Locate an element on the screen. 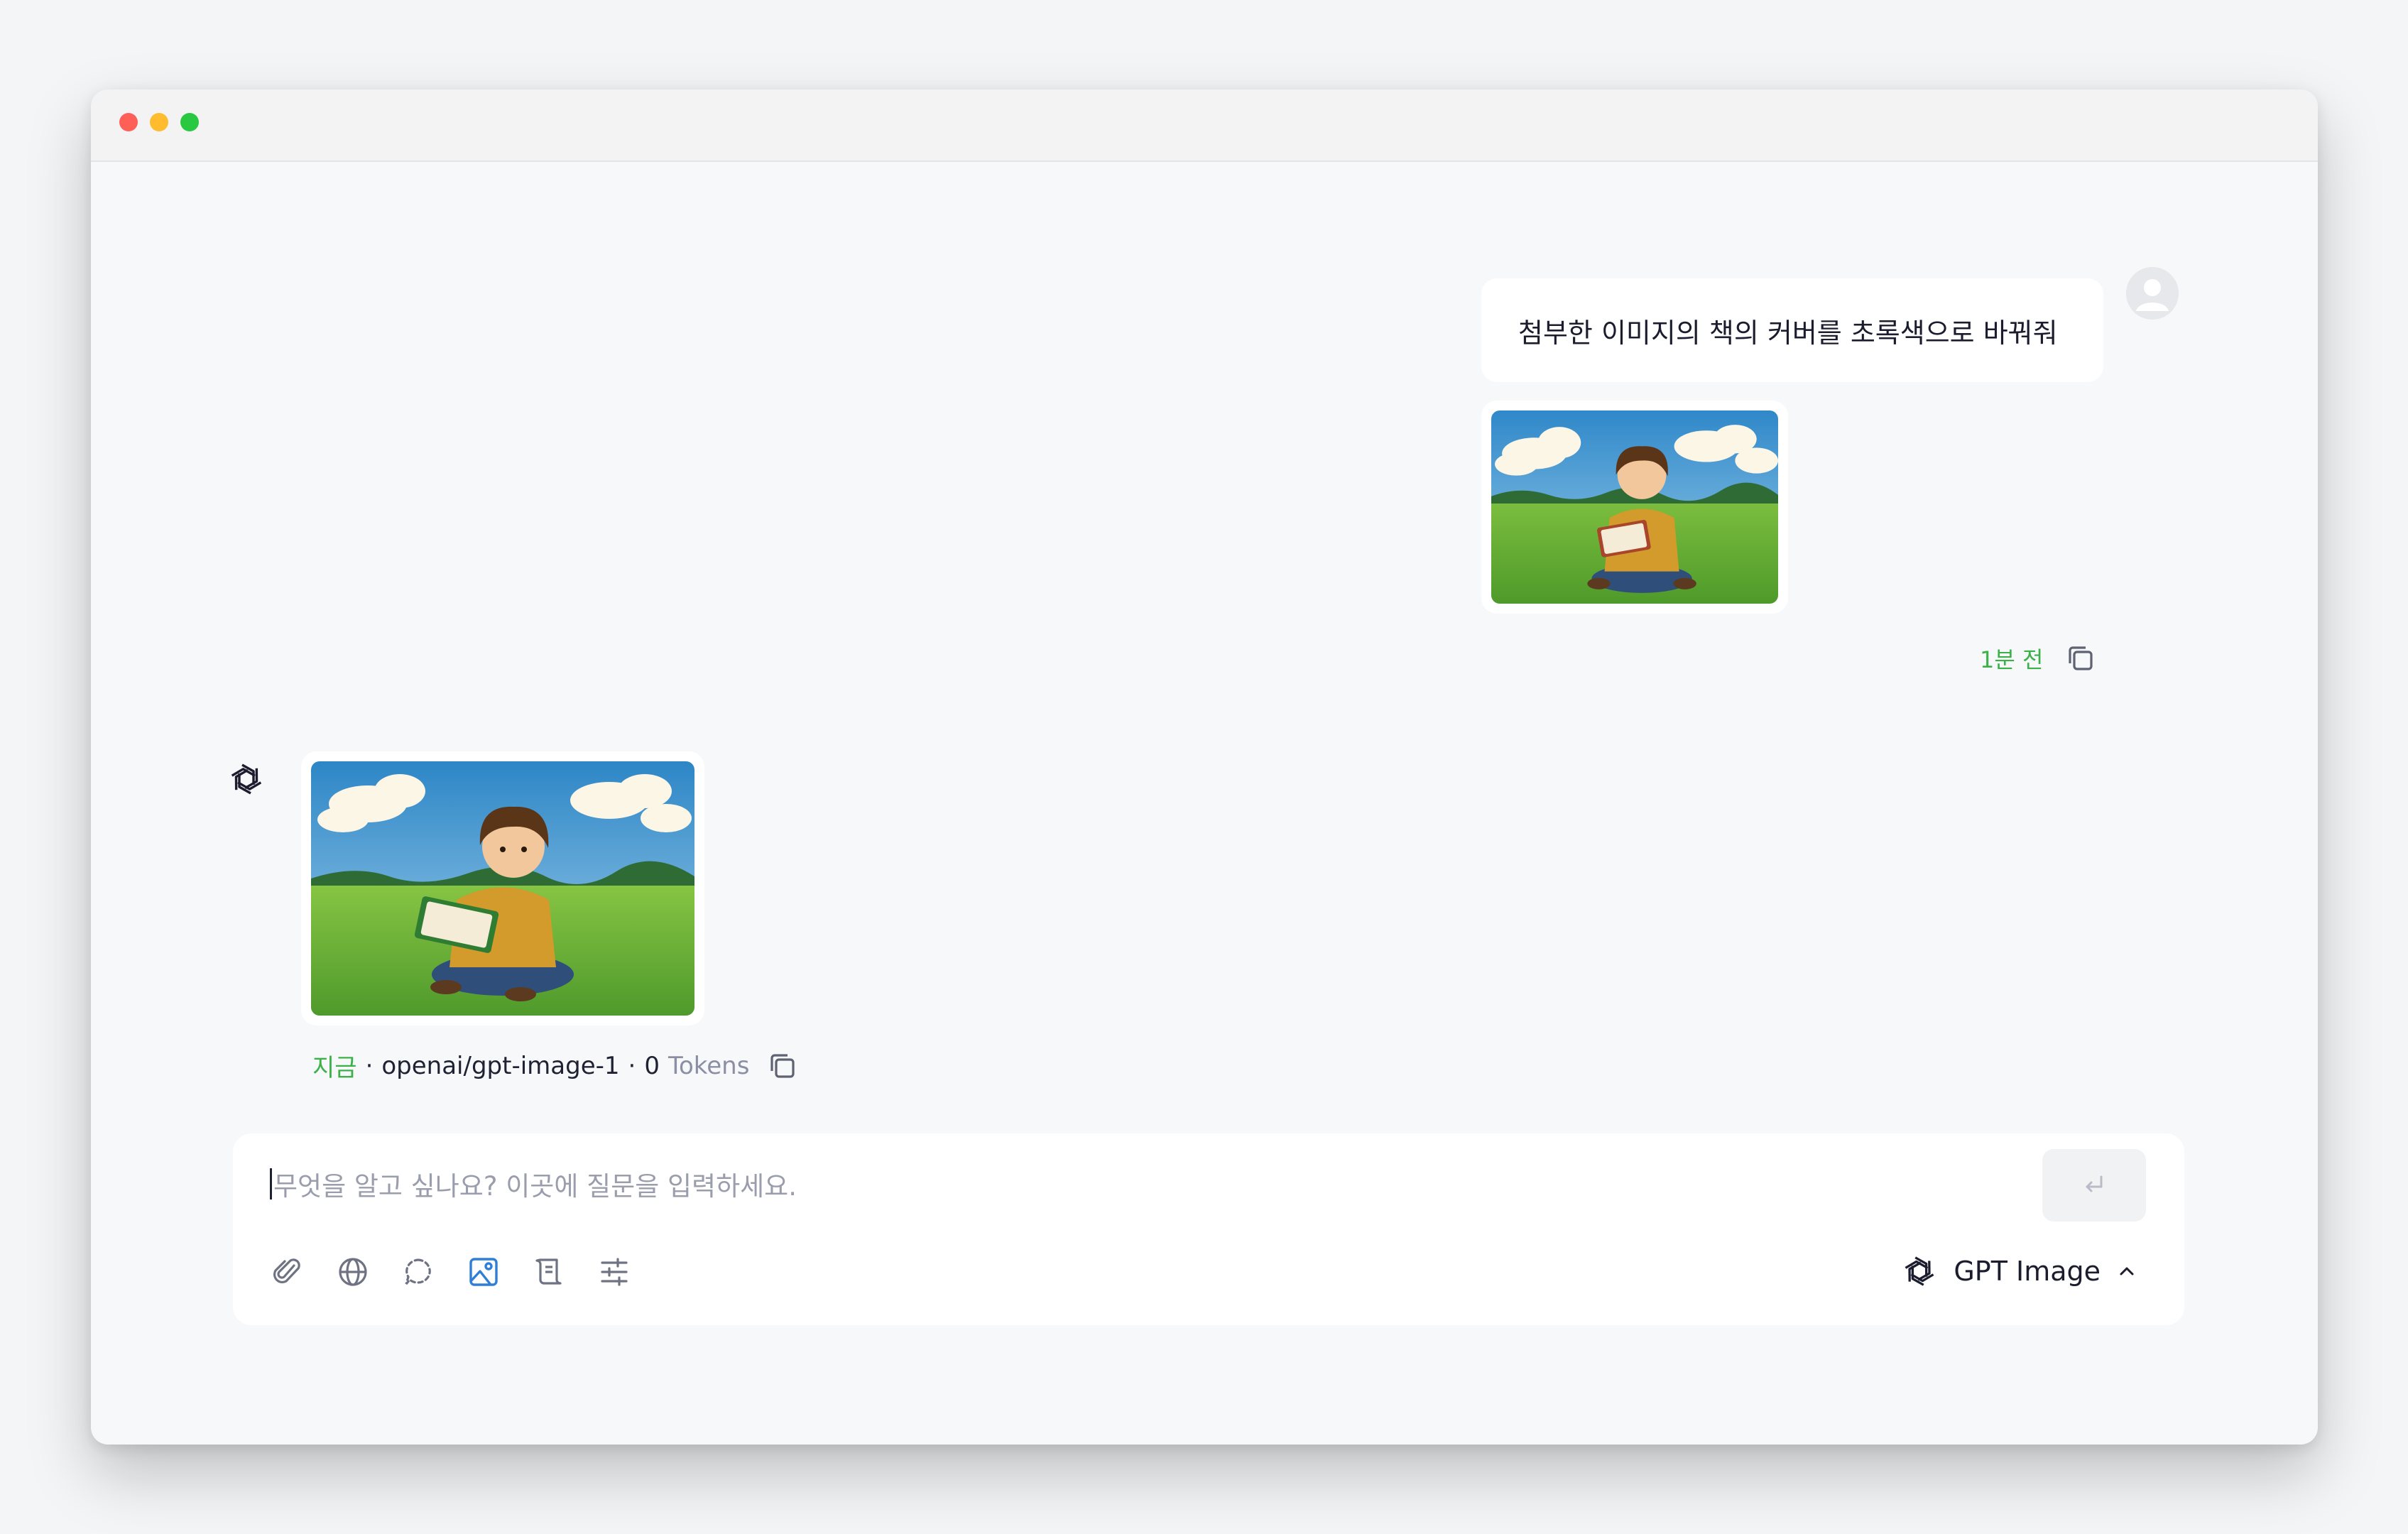 This screenshot has width=2408, height=1534. chevron-up-icon is located at coordinates (2127, 1271).